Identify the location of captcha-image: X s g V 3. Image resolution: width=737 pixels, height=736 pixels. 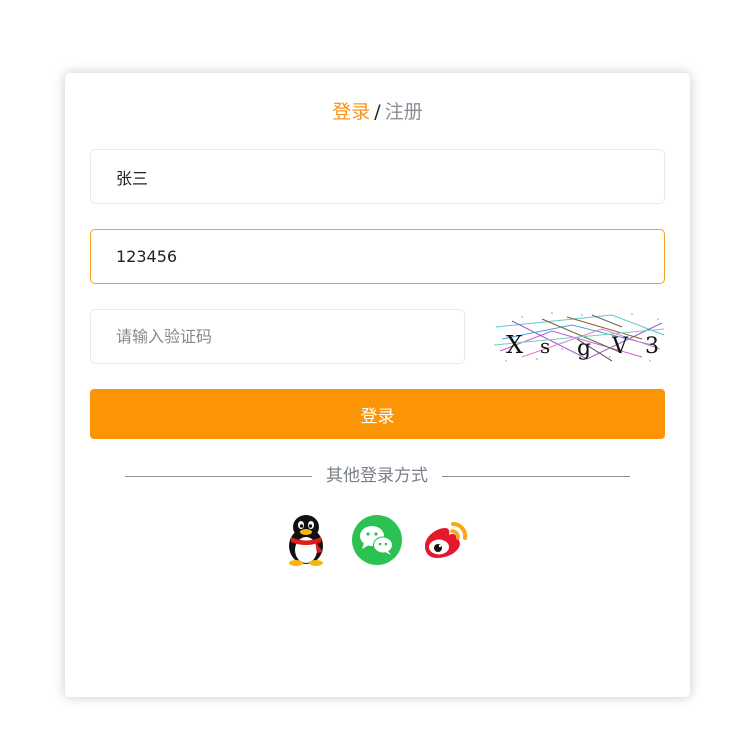
(578, 336).